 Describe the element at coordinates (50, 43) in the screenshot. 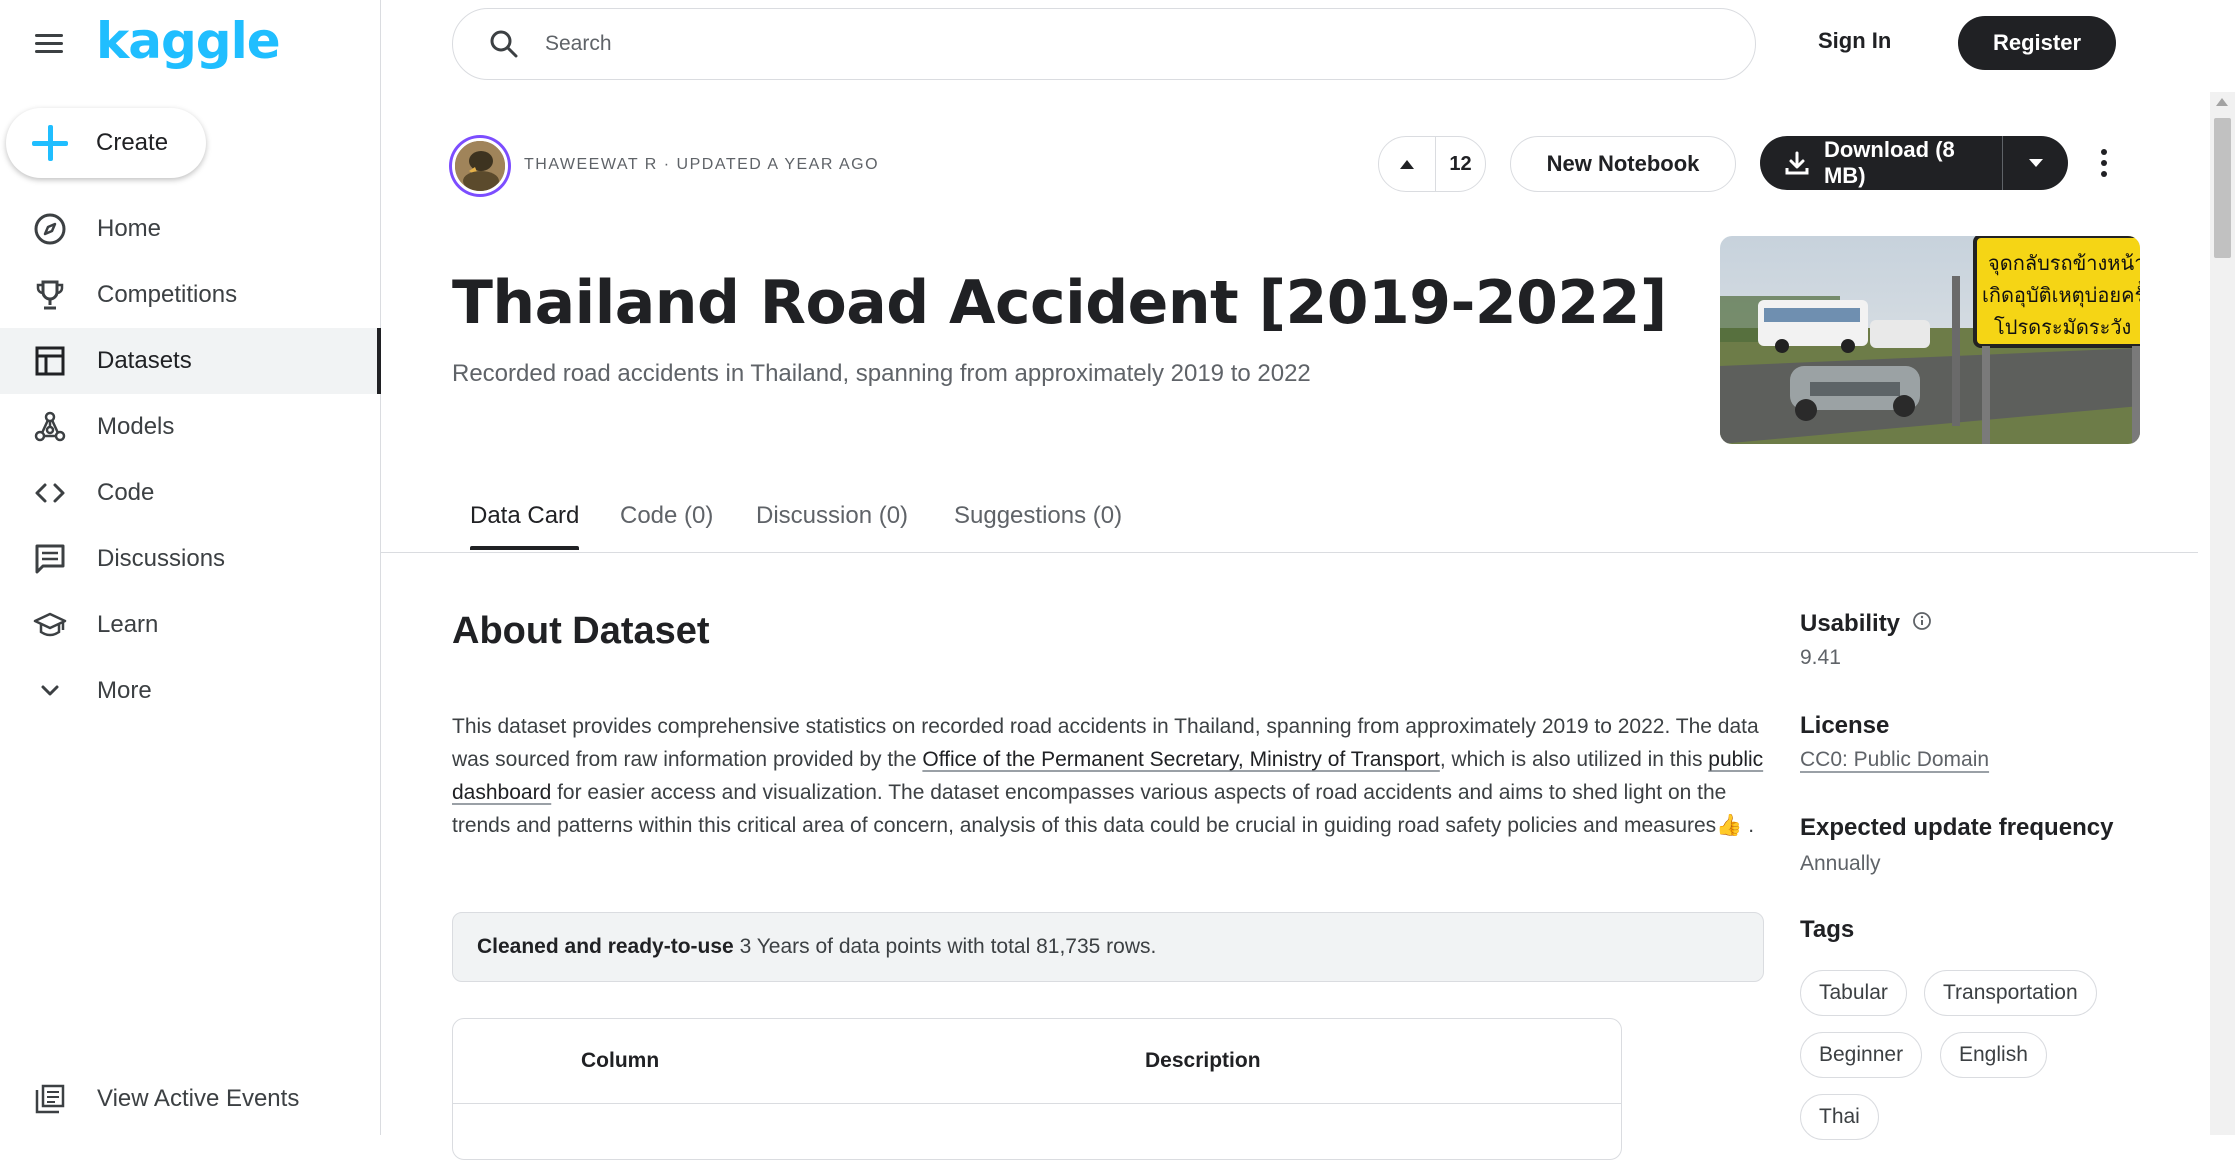

I see `hamburger-menu-icon` at that location.